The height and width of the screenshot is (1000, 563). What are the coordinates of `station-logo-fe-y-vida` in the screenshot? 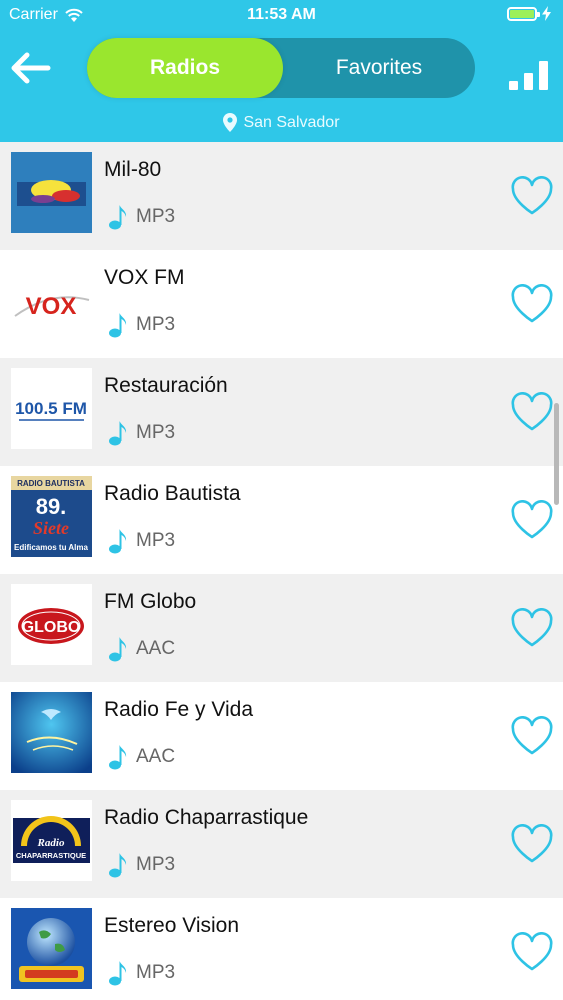 It's located at (51, 732).